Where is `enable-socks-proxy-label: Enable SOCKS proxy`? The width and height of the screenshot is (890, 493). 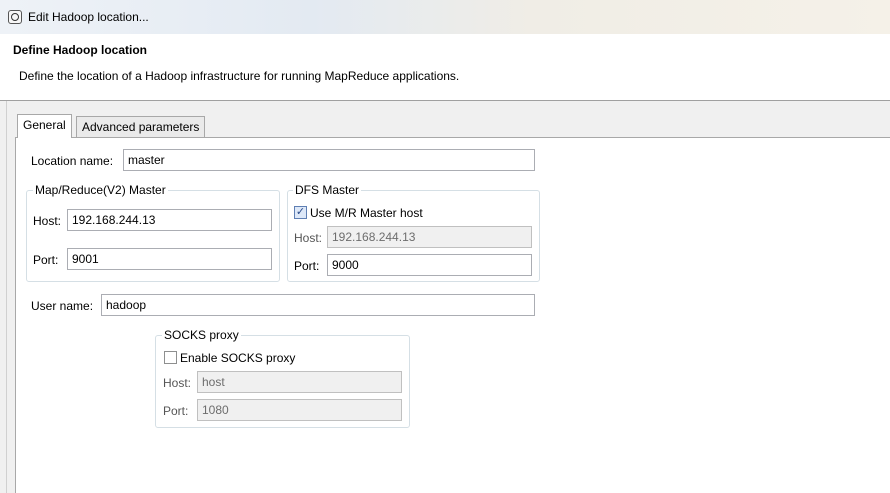 enable-socks-proxy-label: Enable SOCKS proxy is located at coordinates (237, 358).